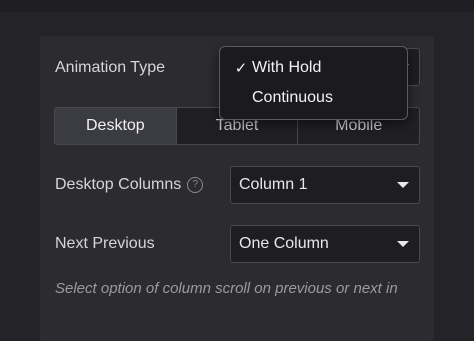 The width and height of the screenshot is (474, 341). I want to click on checkmark-icon: ✓, so click(241, 68).